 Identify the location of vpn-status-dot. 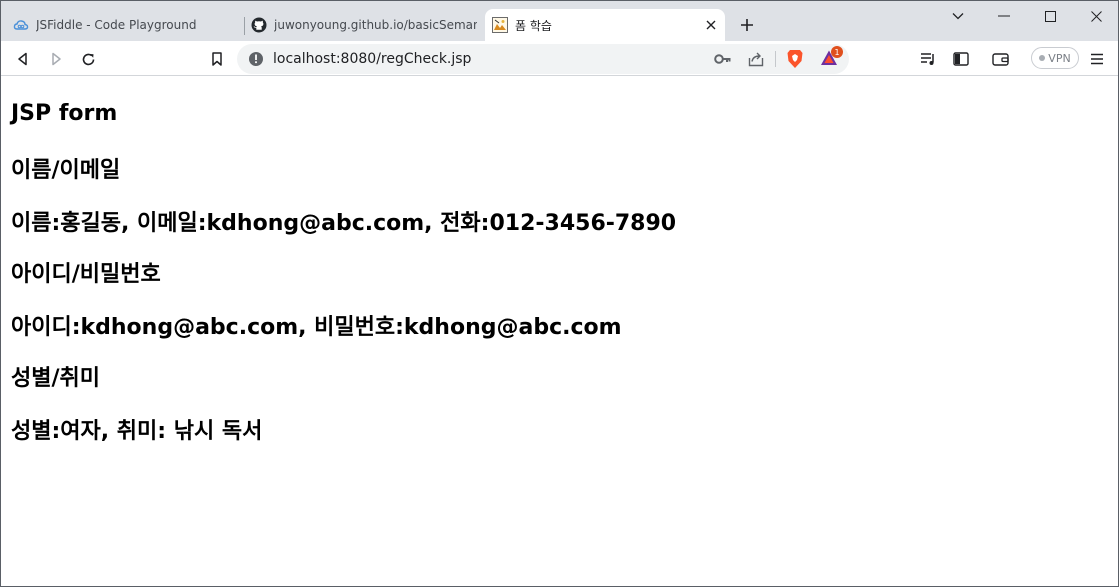
(1042, 58).